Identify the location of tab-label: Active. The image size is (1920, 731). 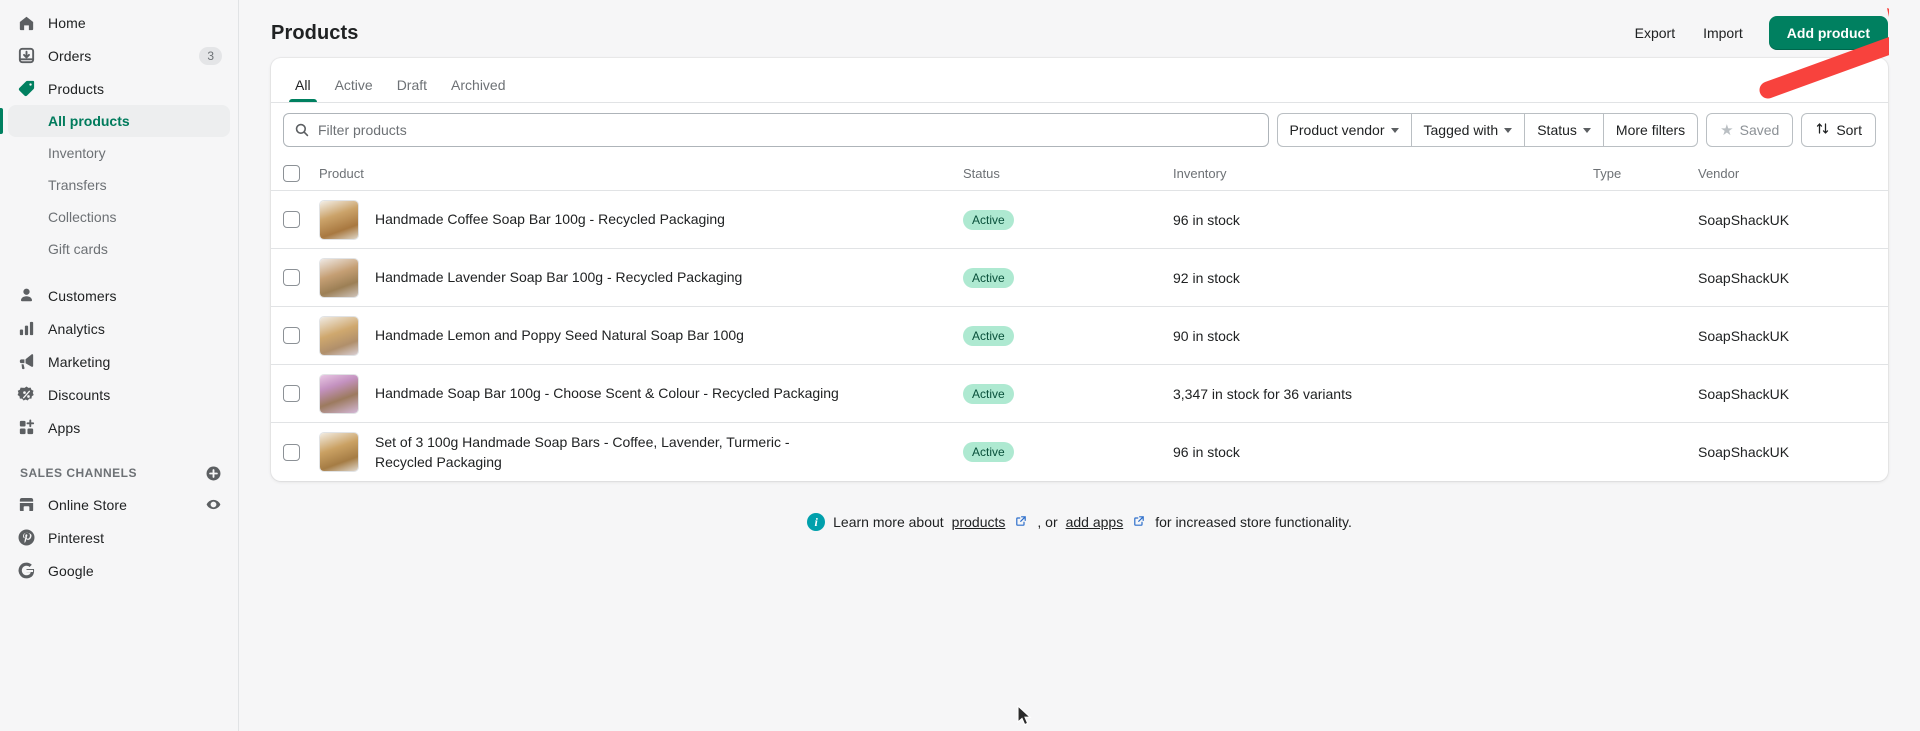
(353, 85).